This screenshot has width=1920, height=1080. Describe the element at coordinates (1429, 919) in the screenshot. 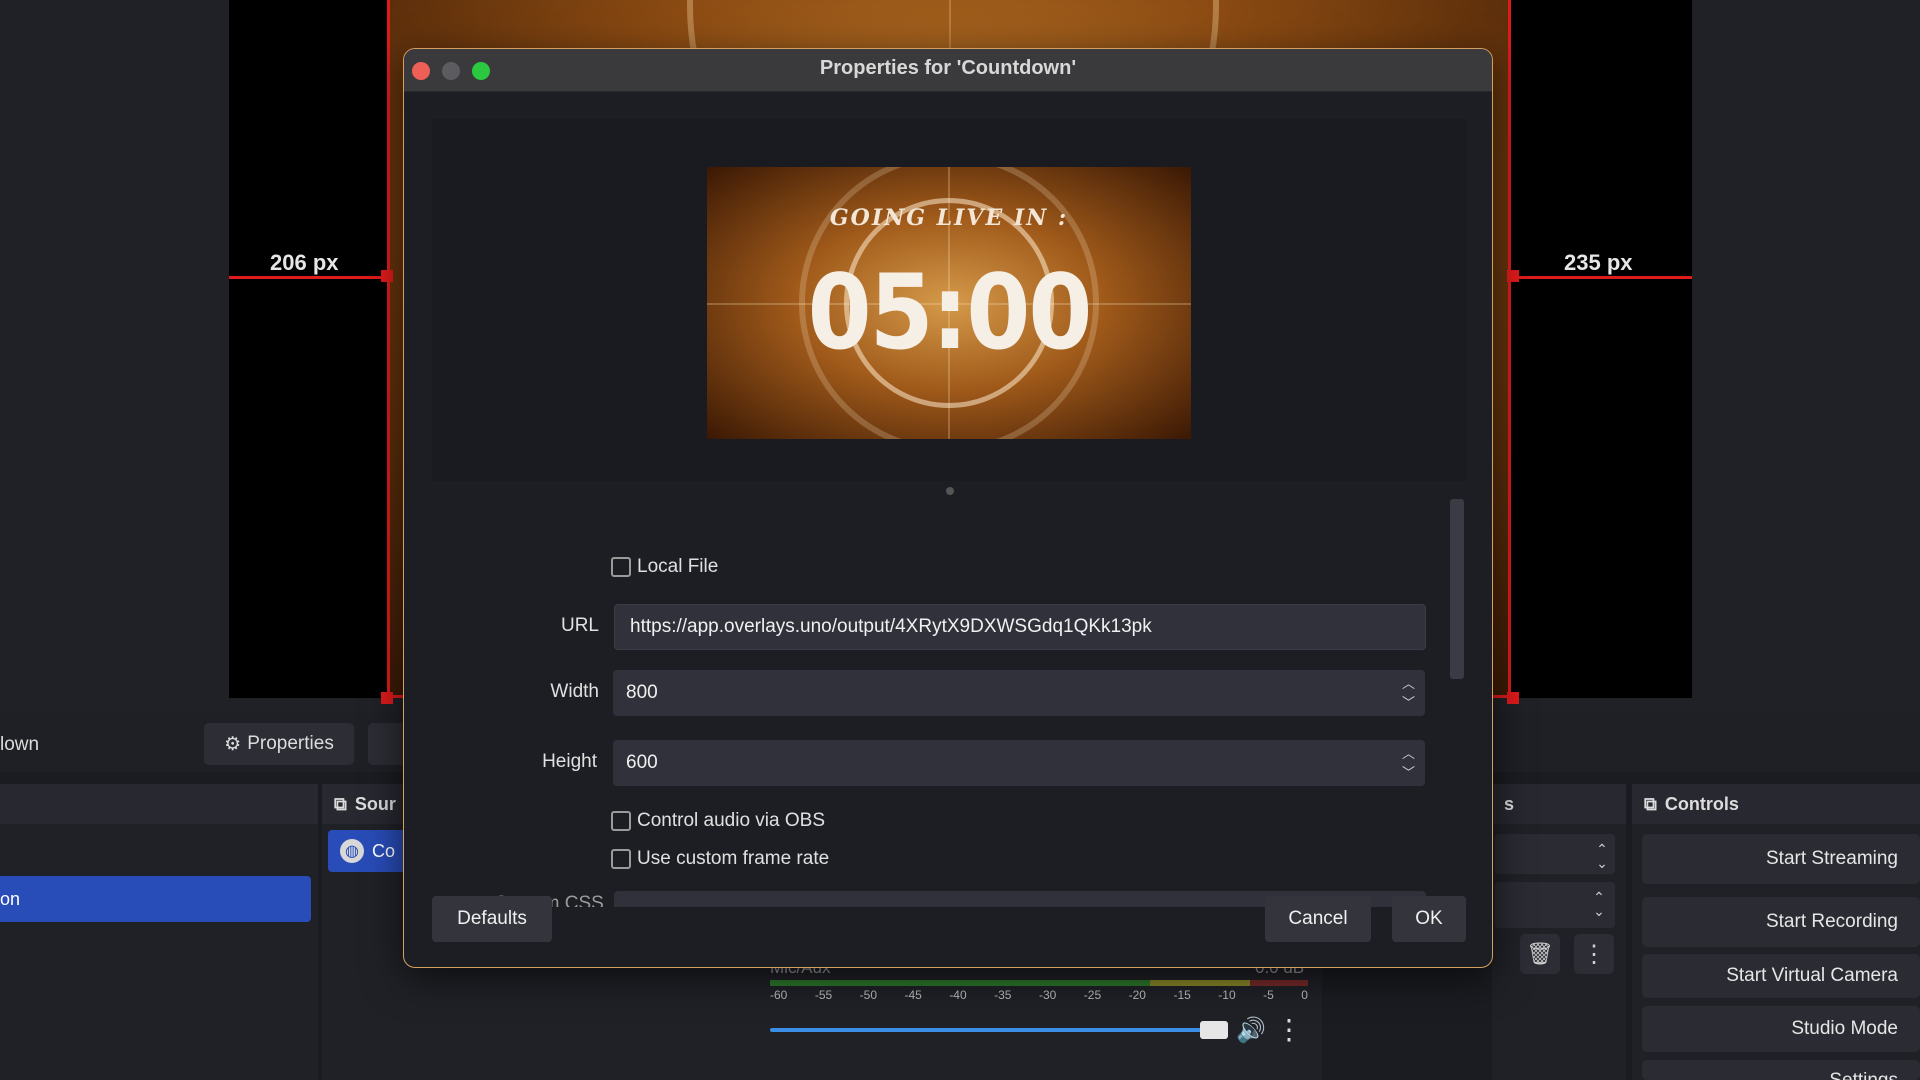

I see `ok-button: OK` at that location.